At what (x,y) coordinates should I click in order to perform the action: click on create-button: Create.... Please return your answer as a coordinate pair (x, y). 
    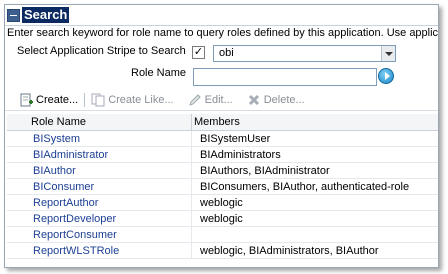
    Looking at the image, I should click on (48, 100).